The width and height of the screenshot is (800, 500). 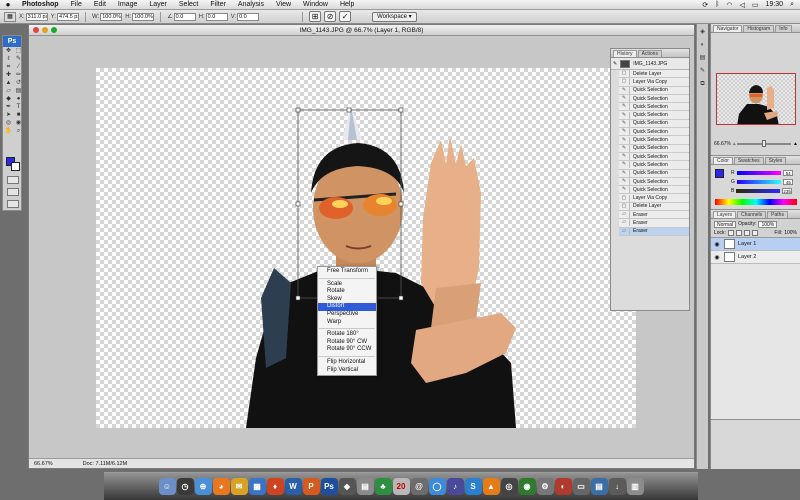 What do you see at coordinates (36, 30) in the screenshot?
I see `close-window-icon` at bounding box center [36, 30].